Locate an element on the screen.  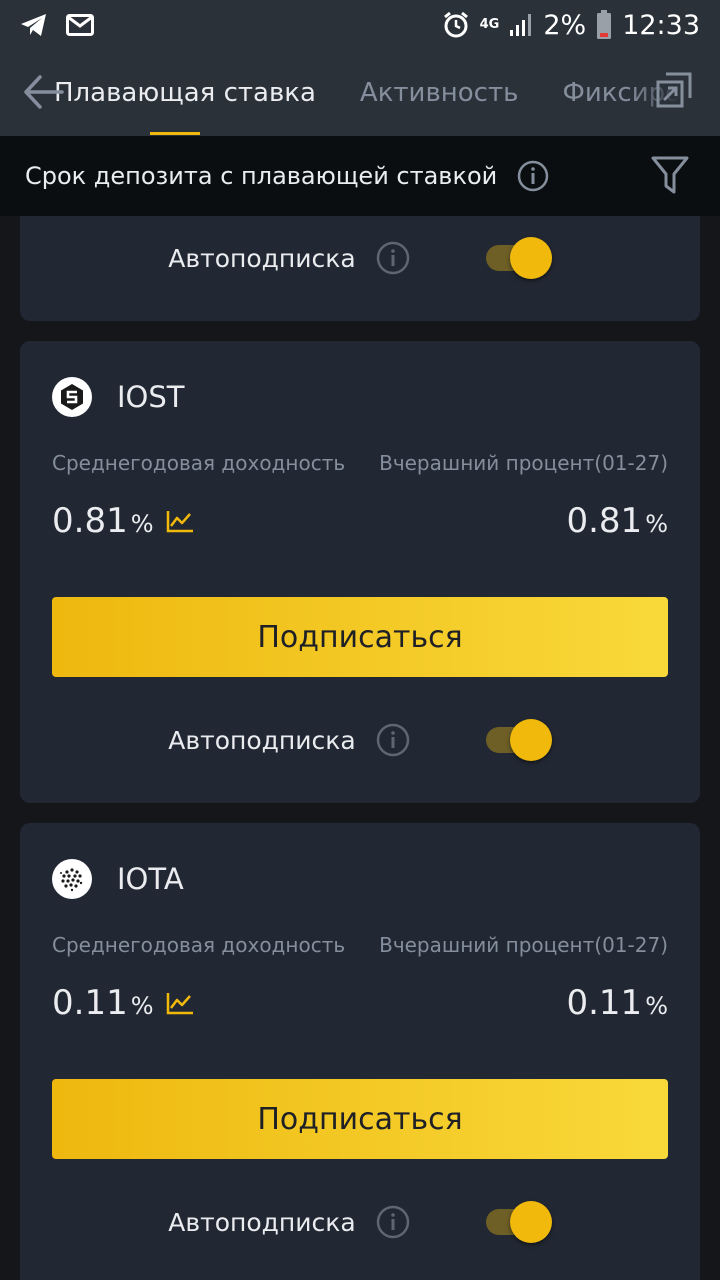
coin-header: IOTA is located at coordinates (118, 879).